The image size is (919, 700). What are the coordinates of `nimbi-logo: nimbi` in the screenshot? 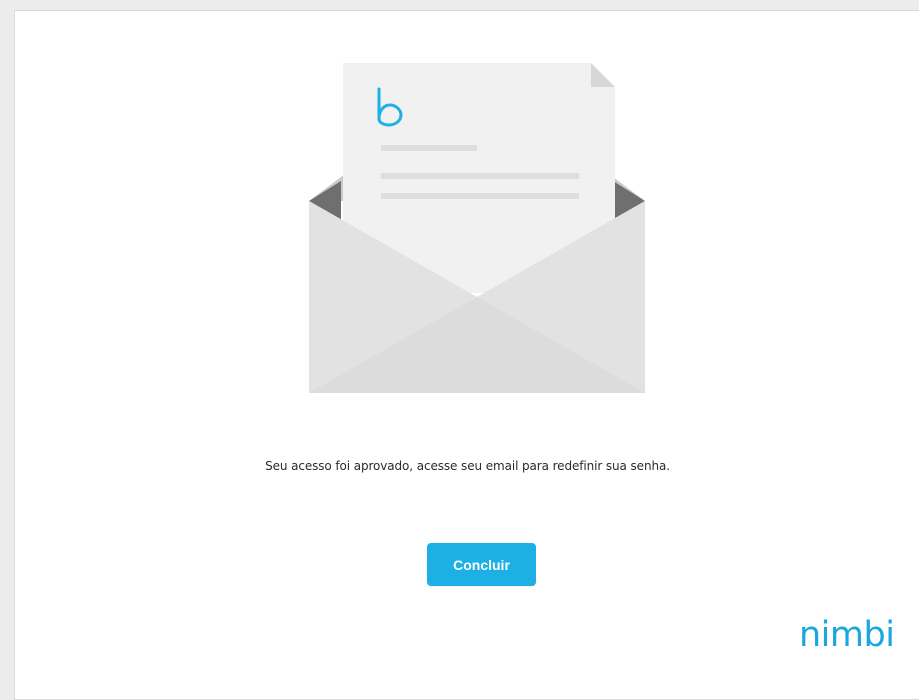 It's located at (847, 635).